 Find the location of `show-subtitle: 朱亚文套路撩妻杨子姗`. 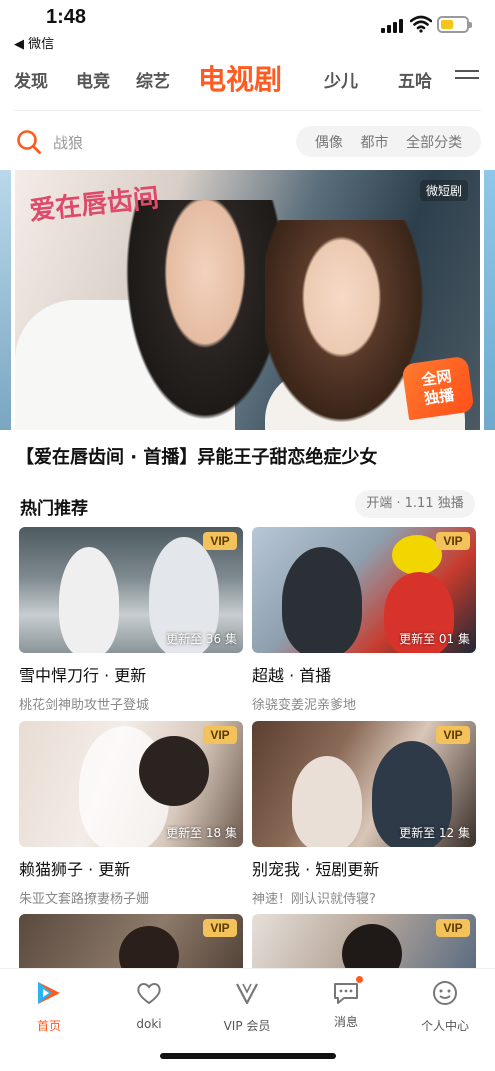

show-subtitle: 朱亚文套路撩妻杨子姗 is located at coordinates (84, 899).